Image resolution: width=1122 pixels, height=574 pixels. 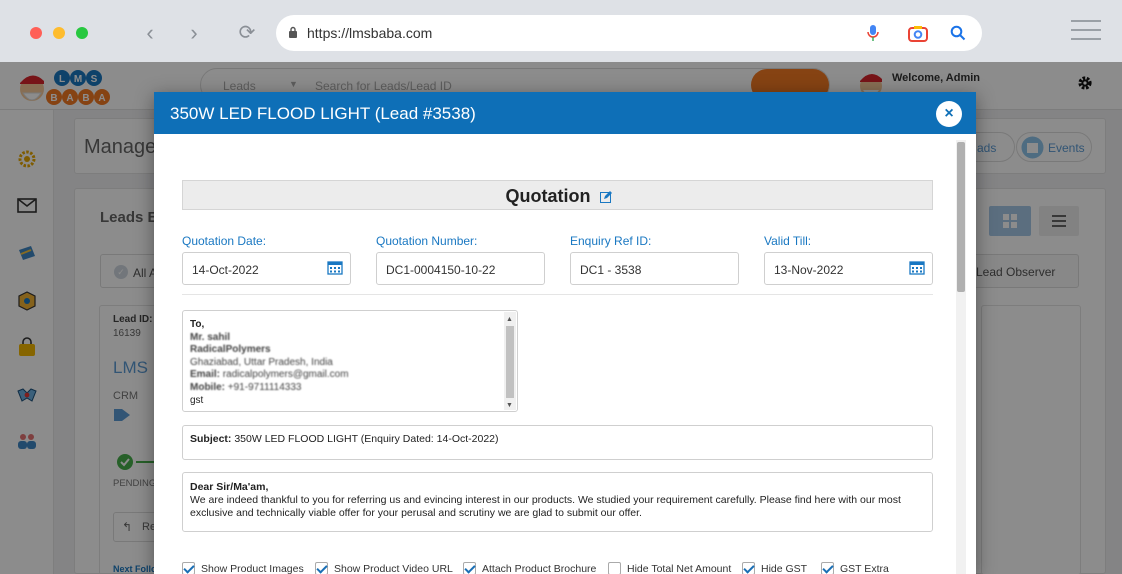 What do you see at coordinates (918, 33) in the screenshot?
I see `camera-icon` at bounding box center [918, 33].